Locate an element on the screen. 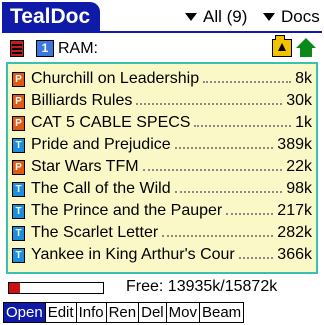 This screenshot has width=324, height=325. up-folder-icon is located at coordinates (282, 46).